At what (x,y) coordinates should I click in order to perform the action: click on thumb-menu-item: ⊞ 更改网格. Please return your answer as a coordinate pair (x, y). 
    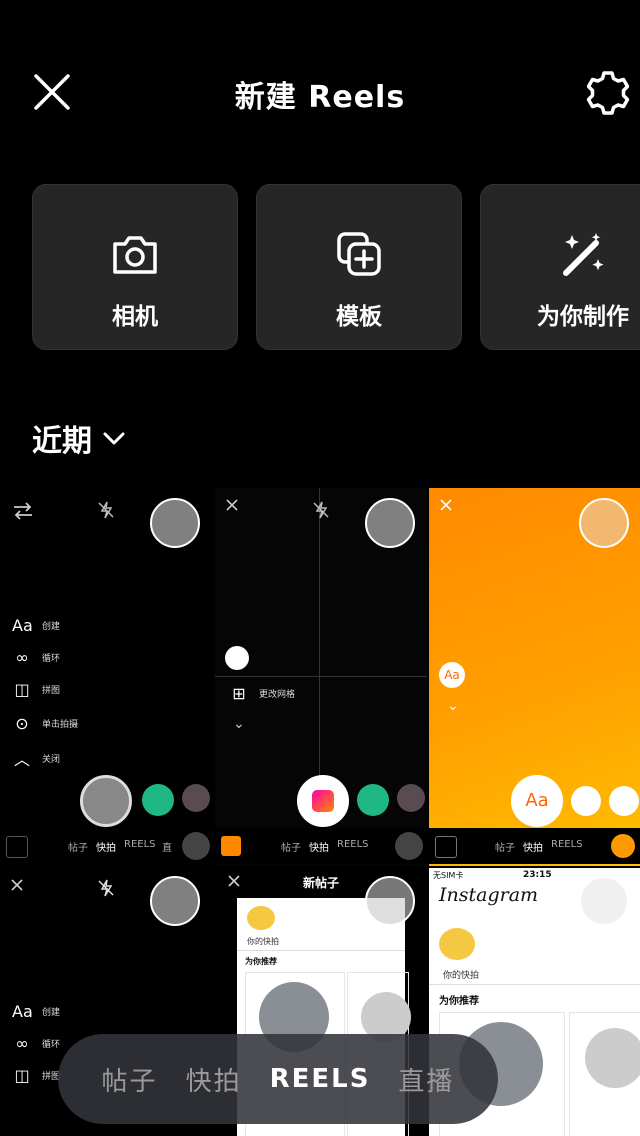
    Looking at the image, I should click on (264, 693).